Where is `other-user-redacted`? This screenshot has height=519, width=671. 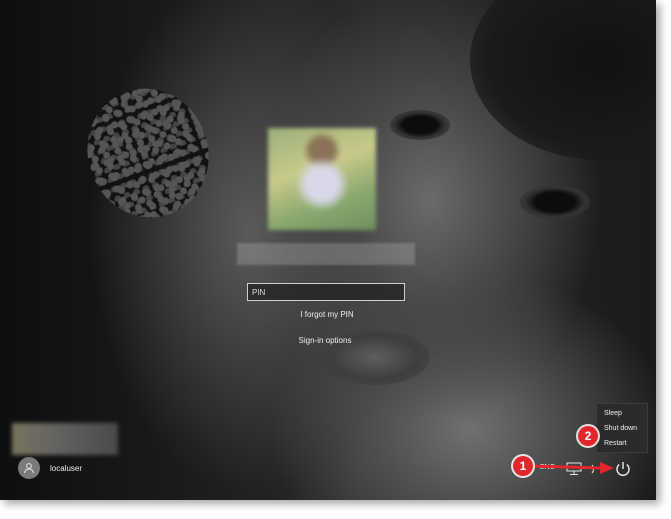
other-user-redacted is located at coordinates (65, 439).